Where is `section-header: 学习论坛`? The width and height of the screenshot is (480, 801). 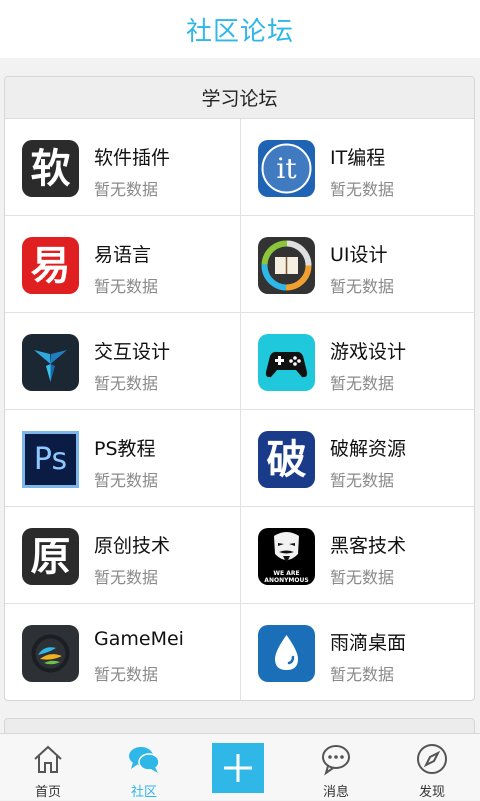 section-header: 学习论坛 is located at coordinates (239, 98).